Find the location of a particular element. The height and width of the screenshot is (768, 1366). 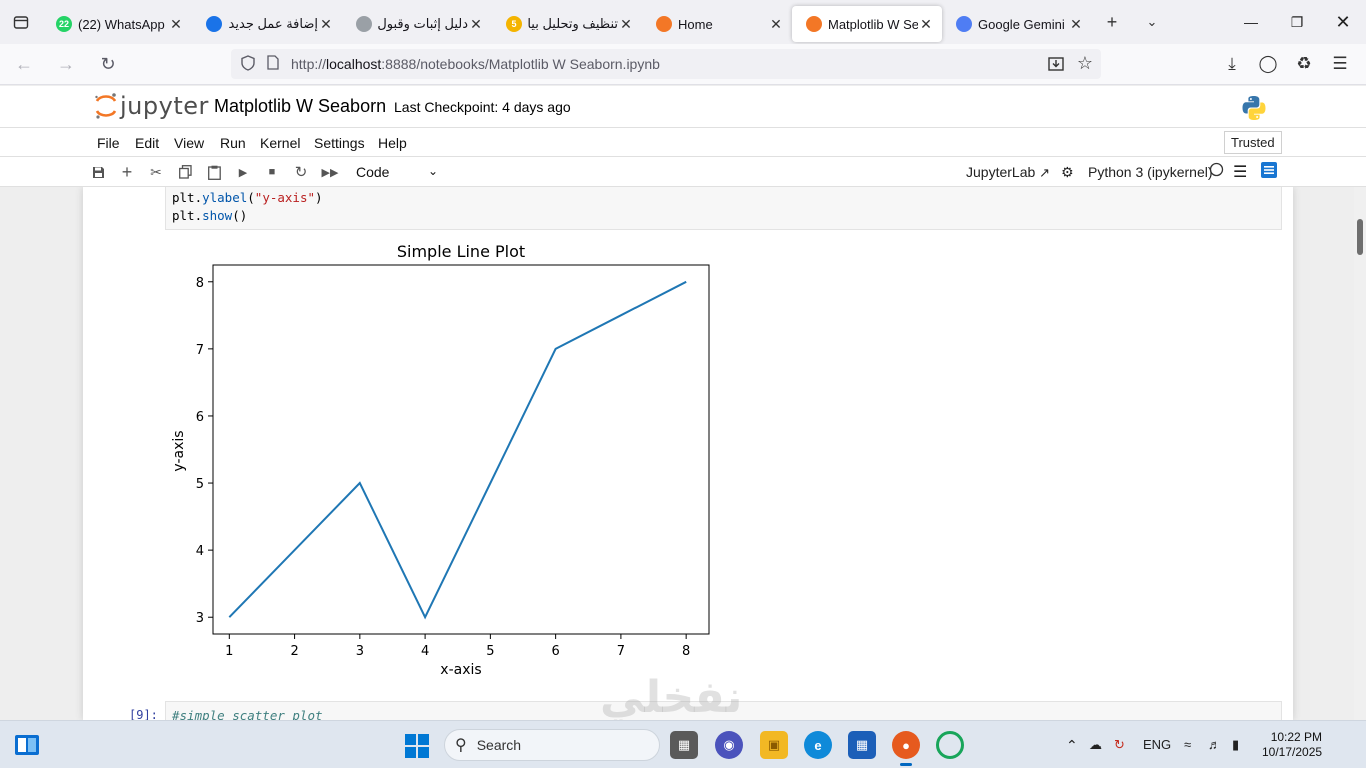

tray-sync-icon: ↻ is located at coordinates (1119, 745).